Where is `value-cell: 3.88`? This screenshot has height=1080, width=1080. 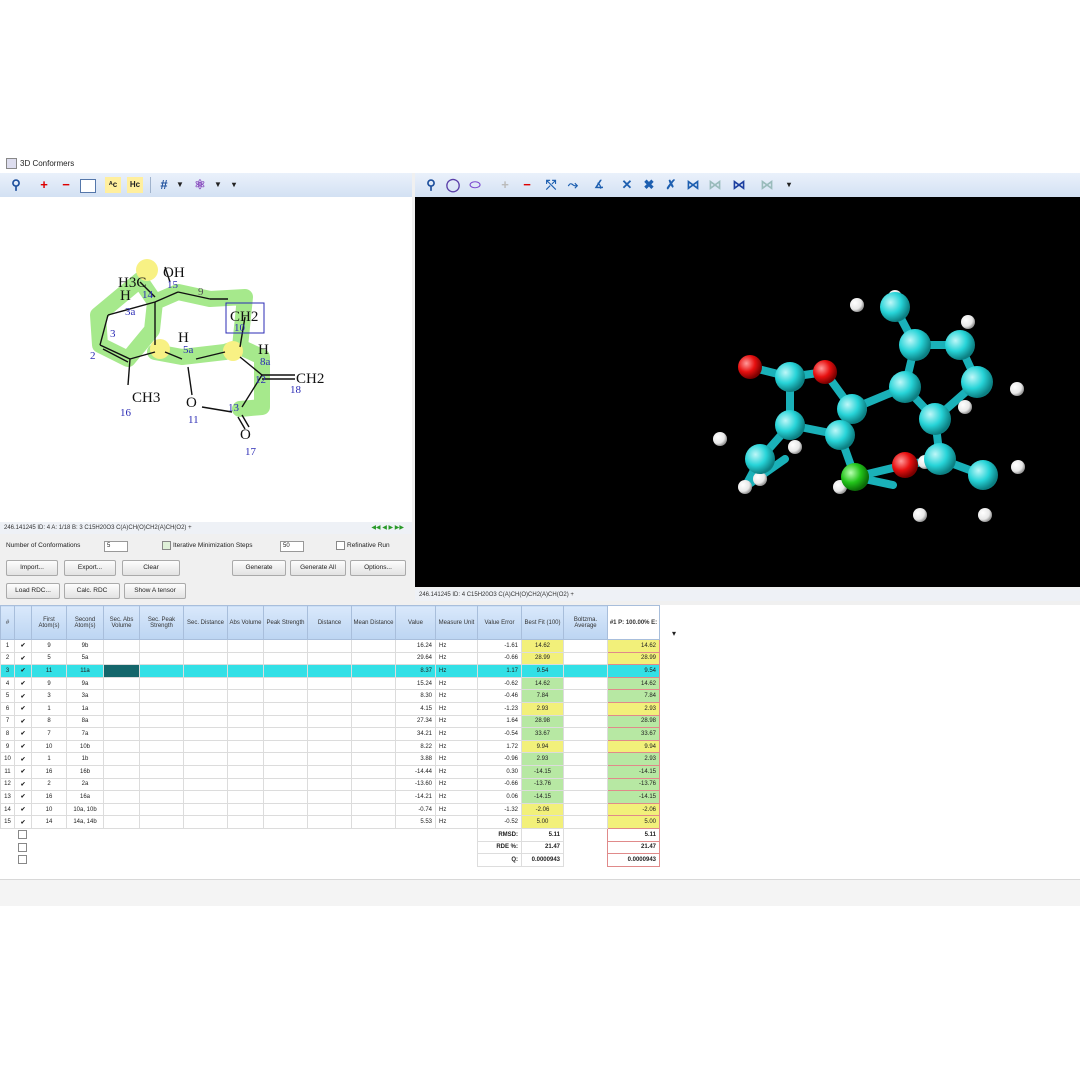 value-cell: 3.88 is located at coordinates (415, 759).